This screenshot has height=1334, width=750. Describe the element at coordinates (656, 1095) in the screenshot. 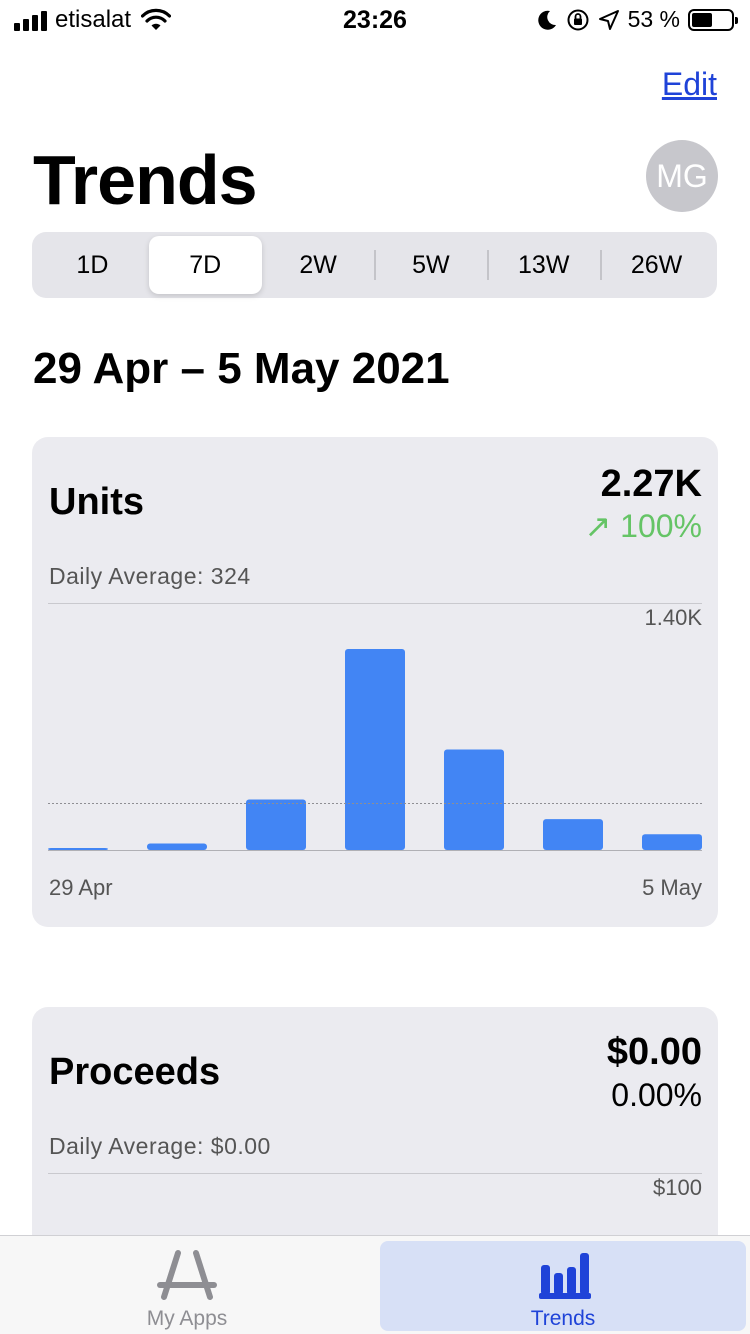

I see `proceeds-change: 0.00%` at that location.